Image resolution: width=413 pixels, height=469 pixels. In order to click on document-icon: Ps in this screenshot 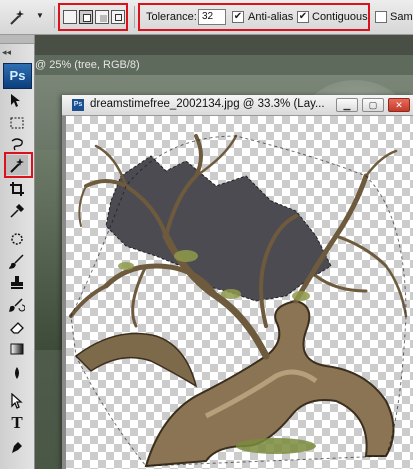, I will do `click(78, 105)`.